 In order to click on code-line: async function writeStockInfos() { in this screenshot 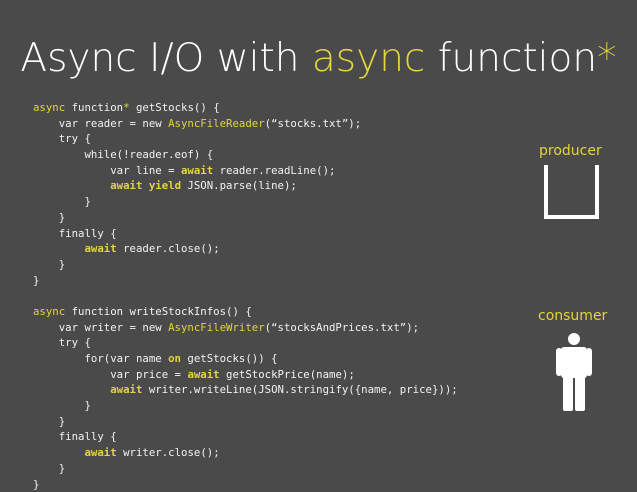, I will do `click(245, 312)`.